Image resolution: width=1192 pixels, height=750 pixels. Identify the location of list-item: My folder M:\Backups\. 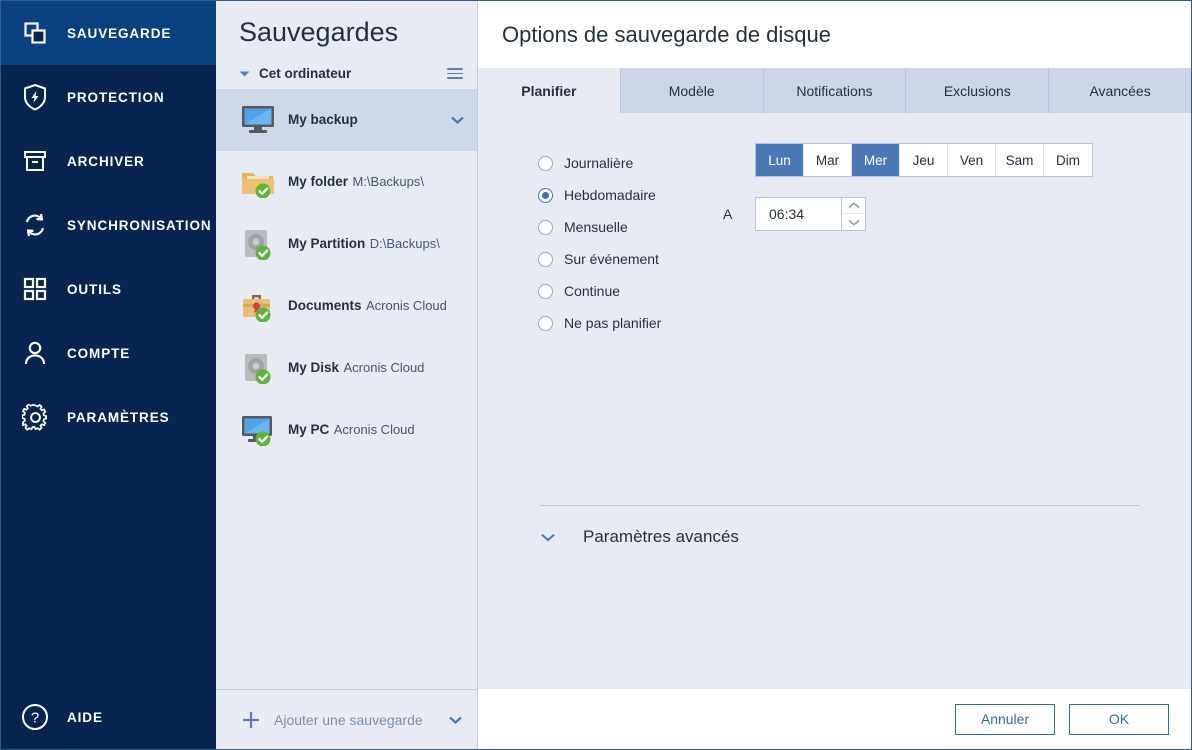
(346, 182).